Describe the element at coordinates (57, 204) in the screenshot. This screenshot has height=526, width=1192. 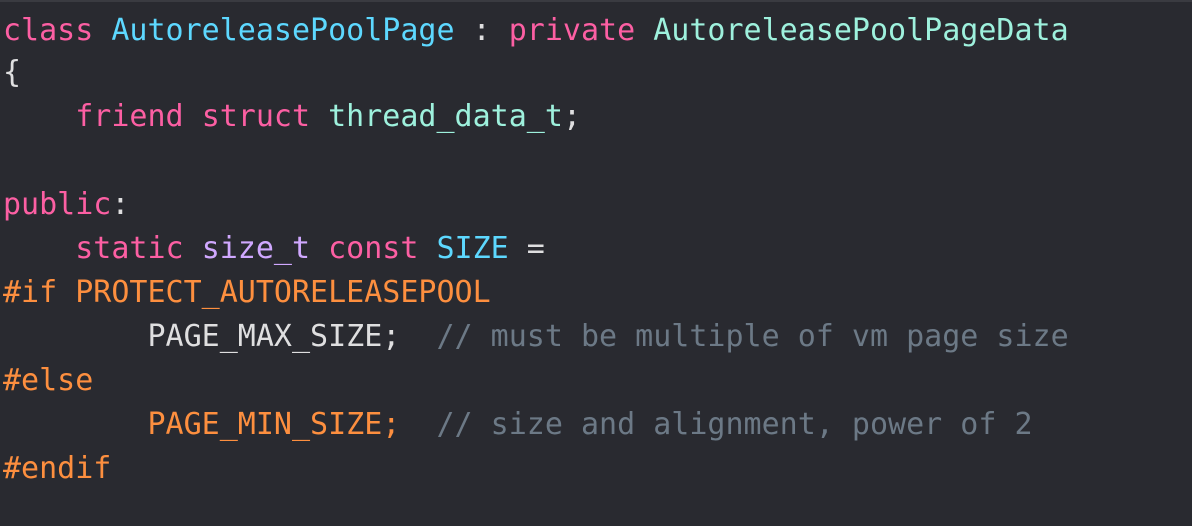
I see `keyword-public: public` at that location.